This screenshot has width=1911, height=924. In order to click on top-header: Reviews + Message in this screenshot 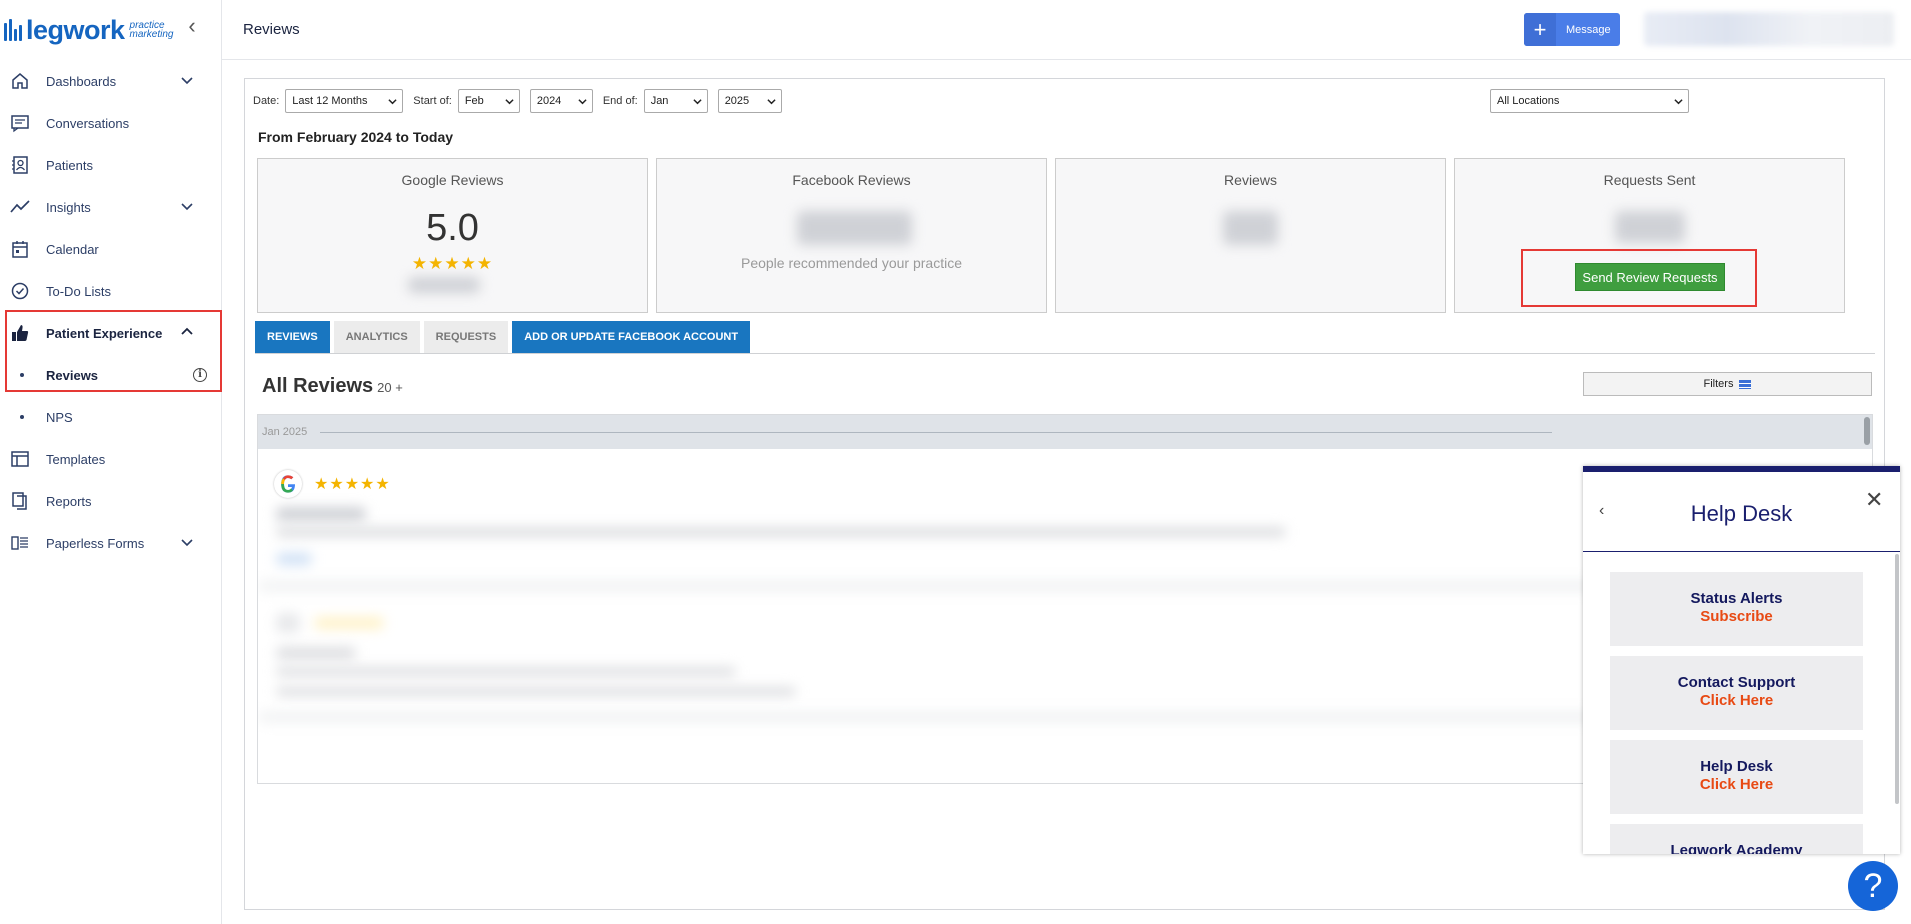, I will do `click(1066, 30)`.